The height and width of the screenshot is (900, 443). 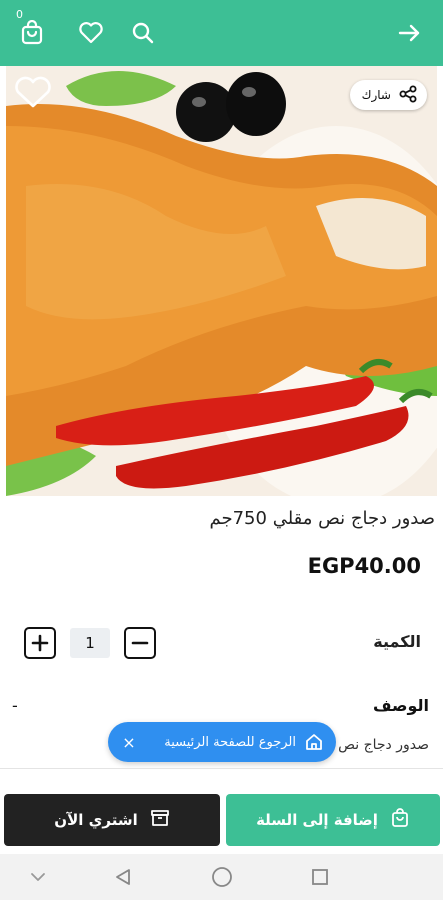 I want to click on cart-count-badge: 0, so click(x=19, y=14).